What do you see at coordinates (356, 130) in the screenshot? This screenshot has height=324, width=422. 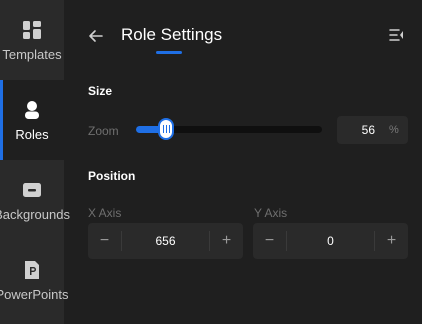 I see `zoom-input` at bounding box center [356, 130].